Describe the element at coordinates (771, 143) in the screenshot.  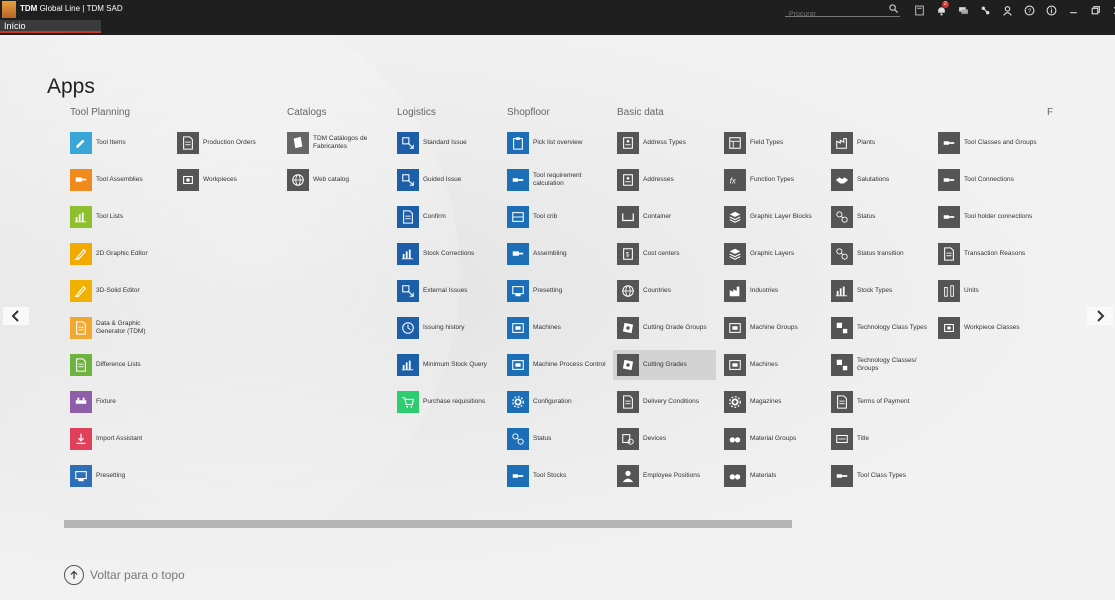
I see `app-tile-field-types: Field Types` at that location.